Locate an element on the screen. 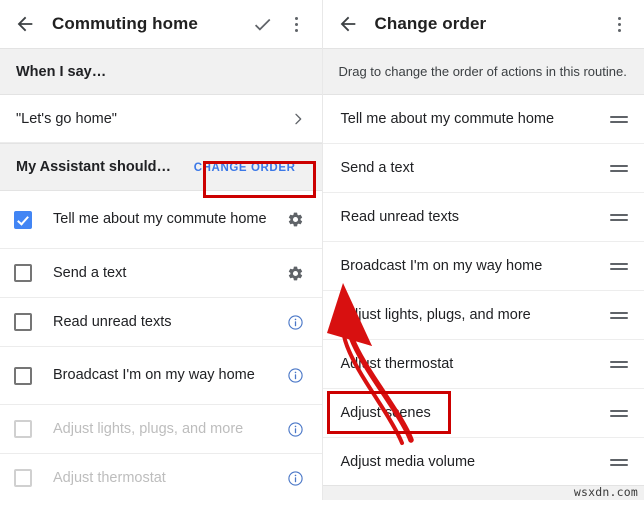  reorder-label: Tell me about my commute home is located at coordinates (476, 119).